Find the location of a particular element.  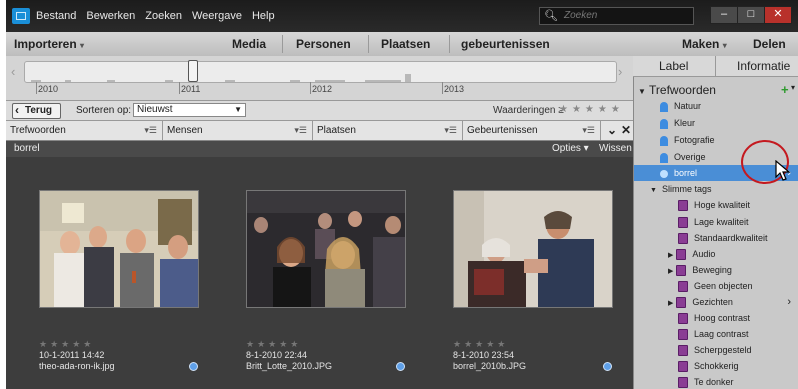

smart-tag-item: Lage kwaliteit is located at coordinates (713, 222).